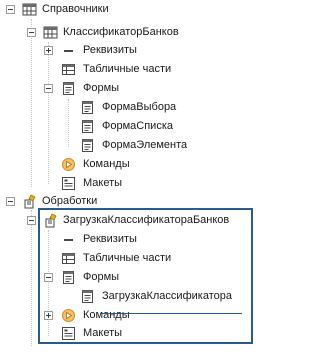 Image resolution: width=320 pixels, height=352 pixels. I want to click on template-icon, so click(68, 183).